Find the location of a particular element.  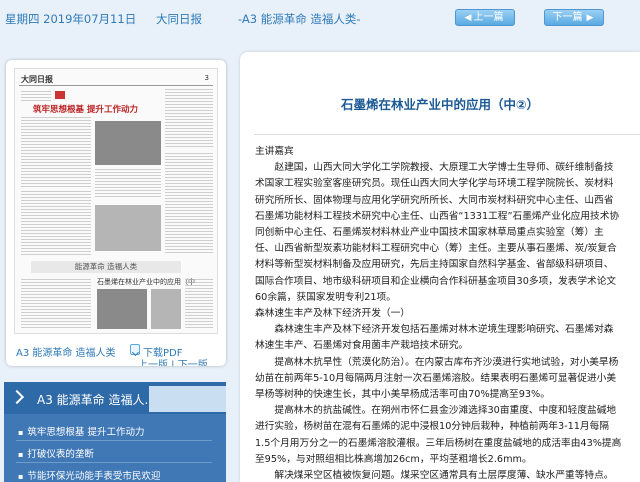

article-title: 石墨烯在林业产业中的应用（中②） is located at coordinates (440, 104).